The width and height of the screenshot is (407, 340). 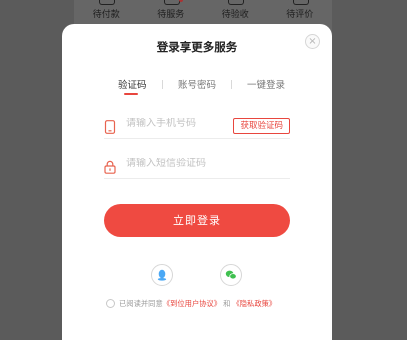 What do you see at coordinates (261, 126) in the screenshot?
I see `get-code-button: 获取验证码` at bounding box center [261, 126].